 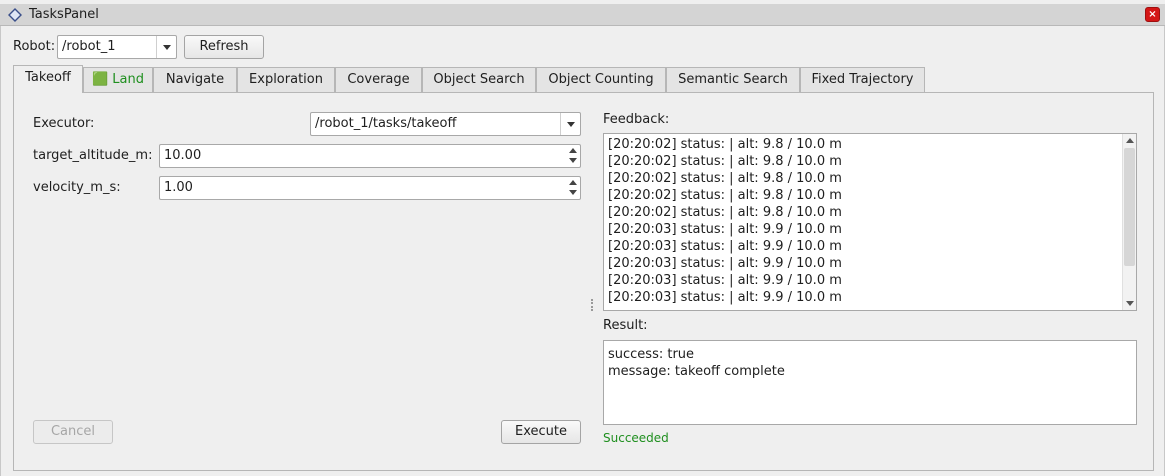 I want to click on window-title: TasksPanel, so click(x=64, y=14).